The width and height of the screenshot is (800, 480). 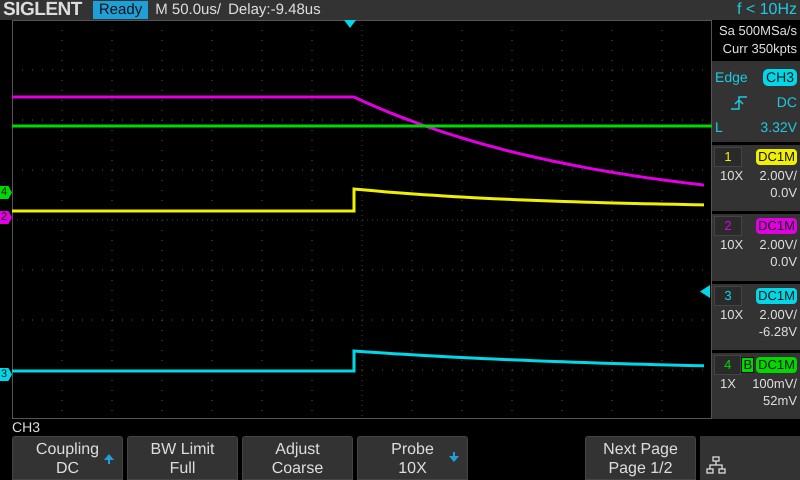 I want to click on brand-logo: SIGLENT, so click(x=43, y=10).